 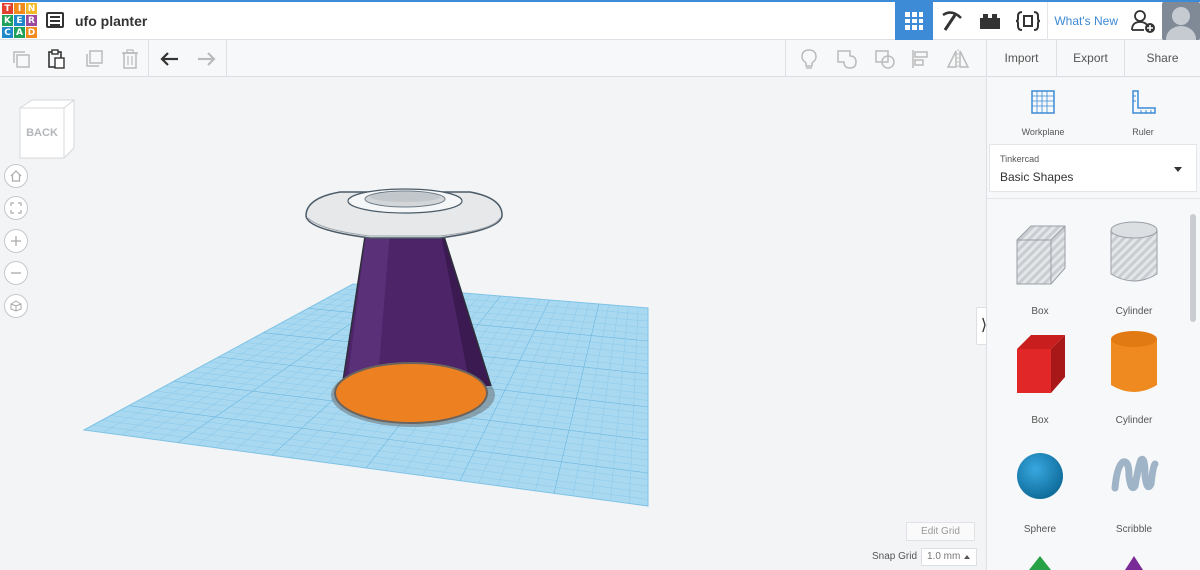 I want to click on redo-icon, so click(x=207, y=59).